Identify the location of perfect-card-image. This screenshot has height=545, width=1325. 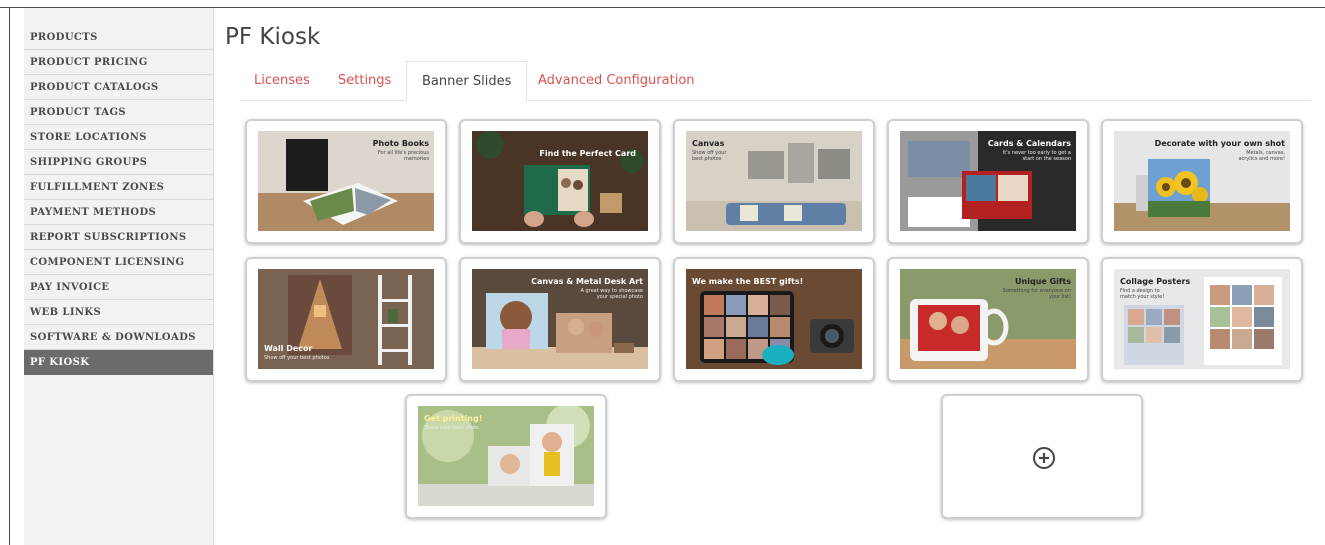
(560, 181).